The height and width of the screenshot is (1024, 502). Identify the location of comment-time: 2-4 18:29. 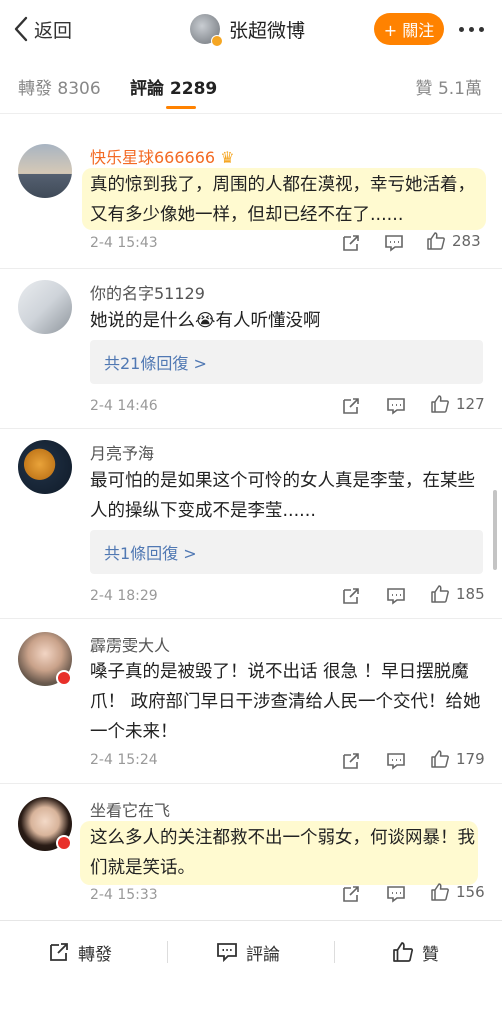
(124, 596).